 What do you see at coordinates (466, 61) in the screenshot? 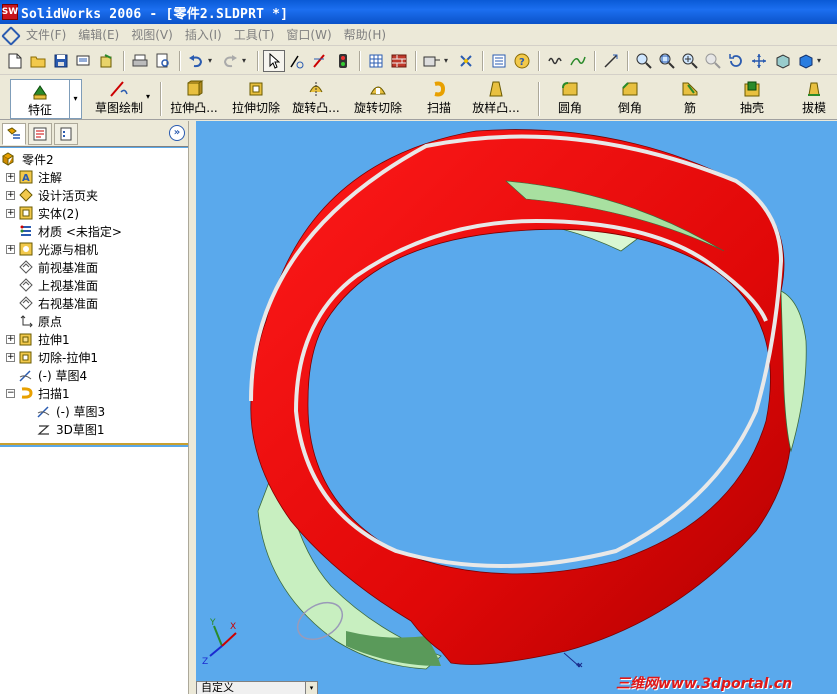
I see `rebuild-icon` at bounding box center [466, 61].